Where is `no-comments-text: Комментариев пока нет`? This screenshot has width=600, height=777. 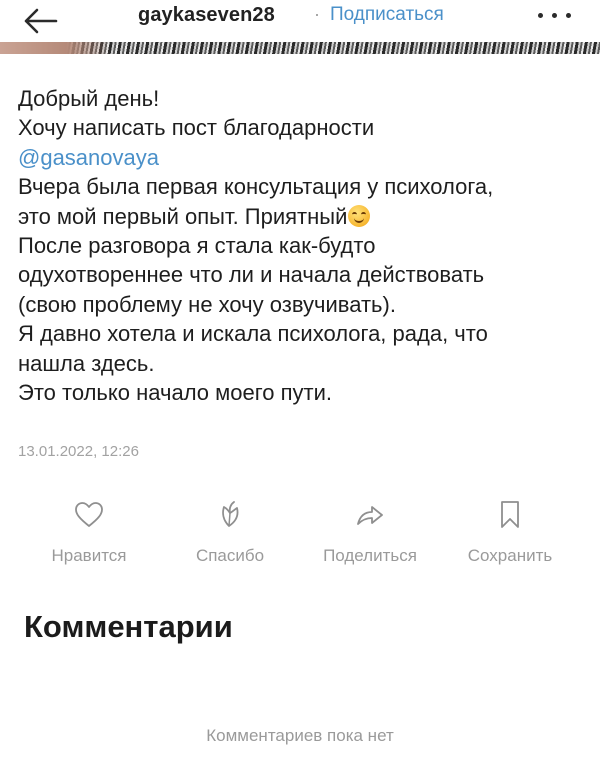 no-comments-text: Комментариев пока нет is located at coordinates (300, 735).